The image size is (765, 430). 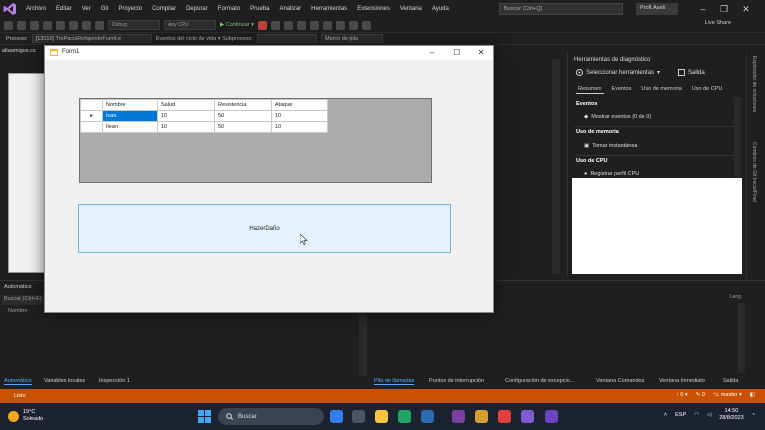 I want to click on tab-ventana-comandos: Ventana Comandos, so click(x=620, y=381).